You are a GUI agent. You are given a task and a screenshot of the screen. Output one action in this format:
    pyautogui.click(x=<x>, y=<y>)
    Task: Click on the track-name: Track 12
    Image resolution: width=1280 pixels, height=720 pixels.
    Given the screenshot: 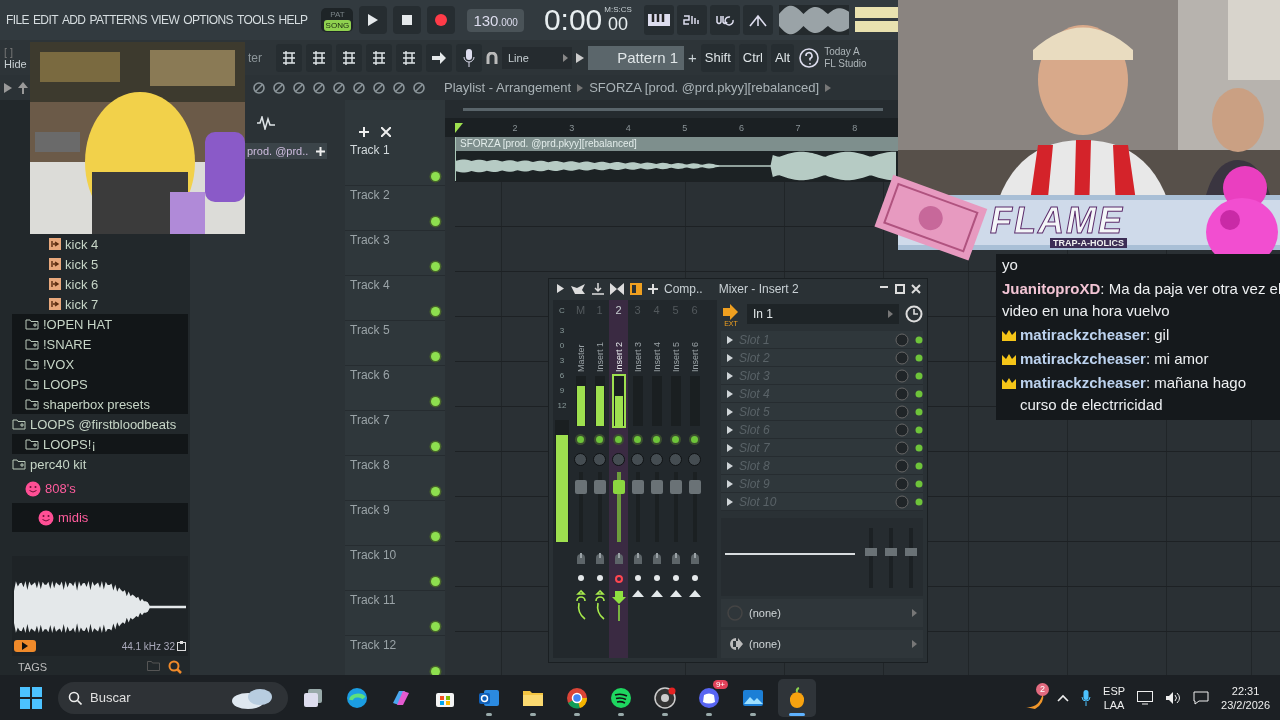 What is the action you would take?
    pyautogui.click(x=373, y=645)
    